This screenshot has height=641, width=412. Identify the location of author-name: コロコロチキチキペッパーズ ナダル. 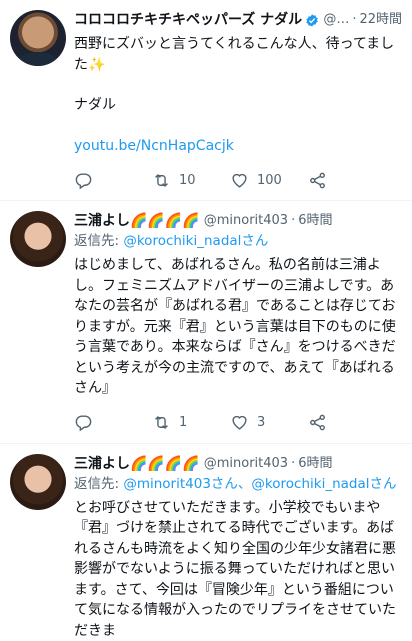
(188, 20).